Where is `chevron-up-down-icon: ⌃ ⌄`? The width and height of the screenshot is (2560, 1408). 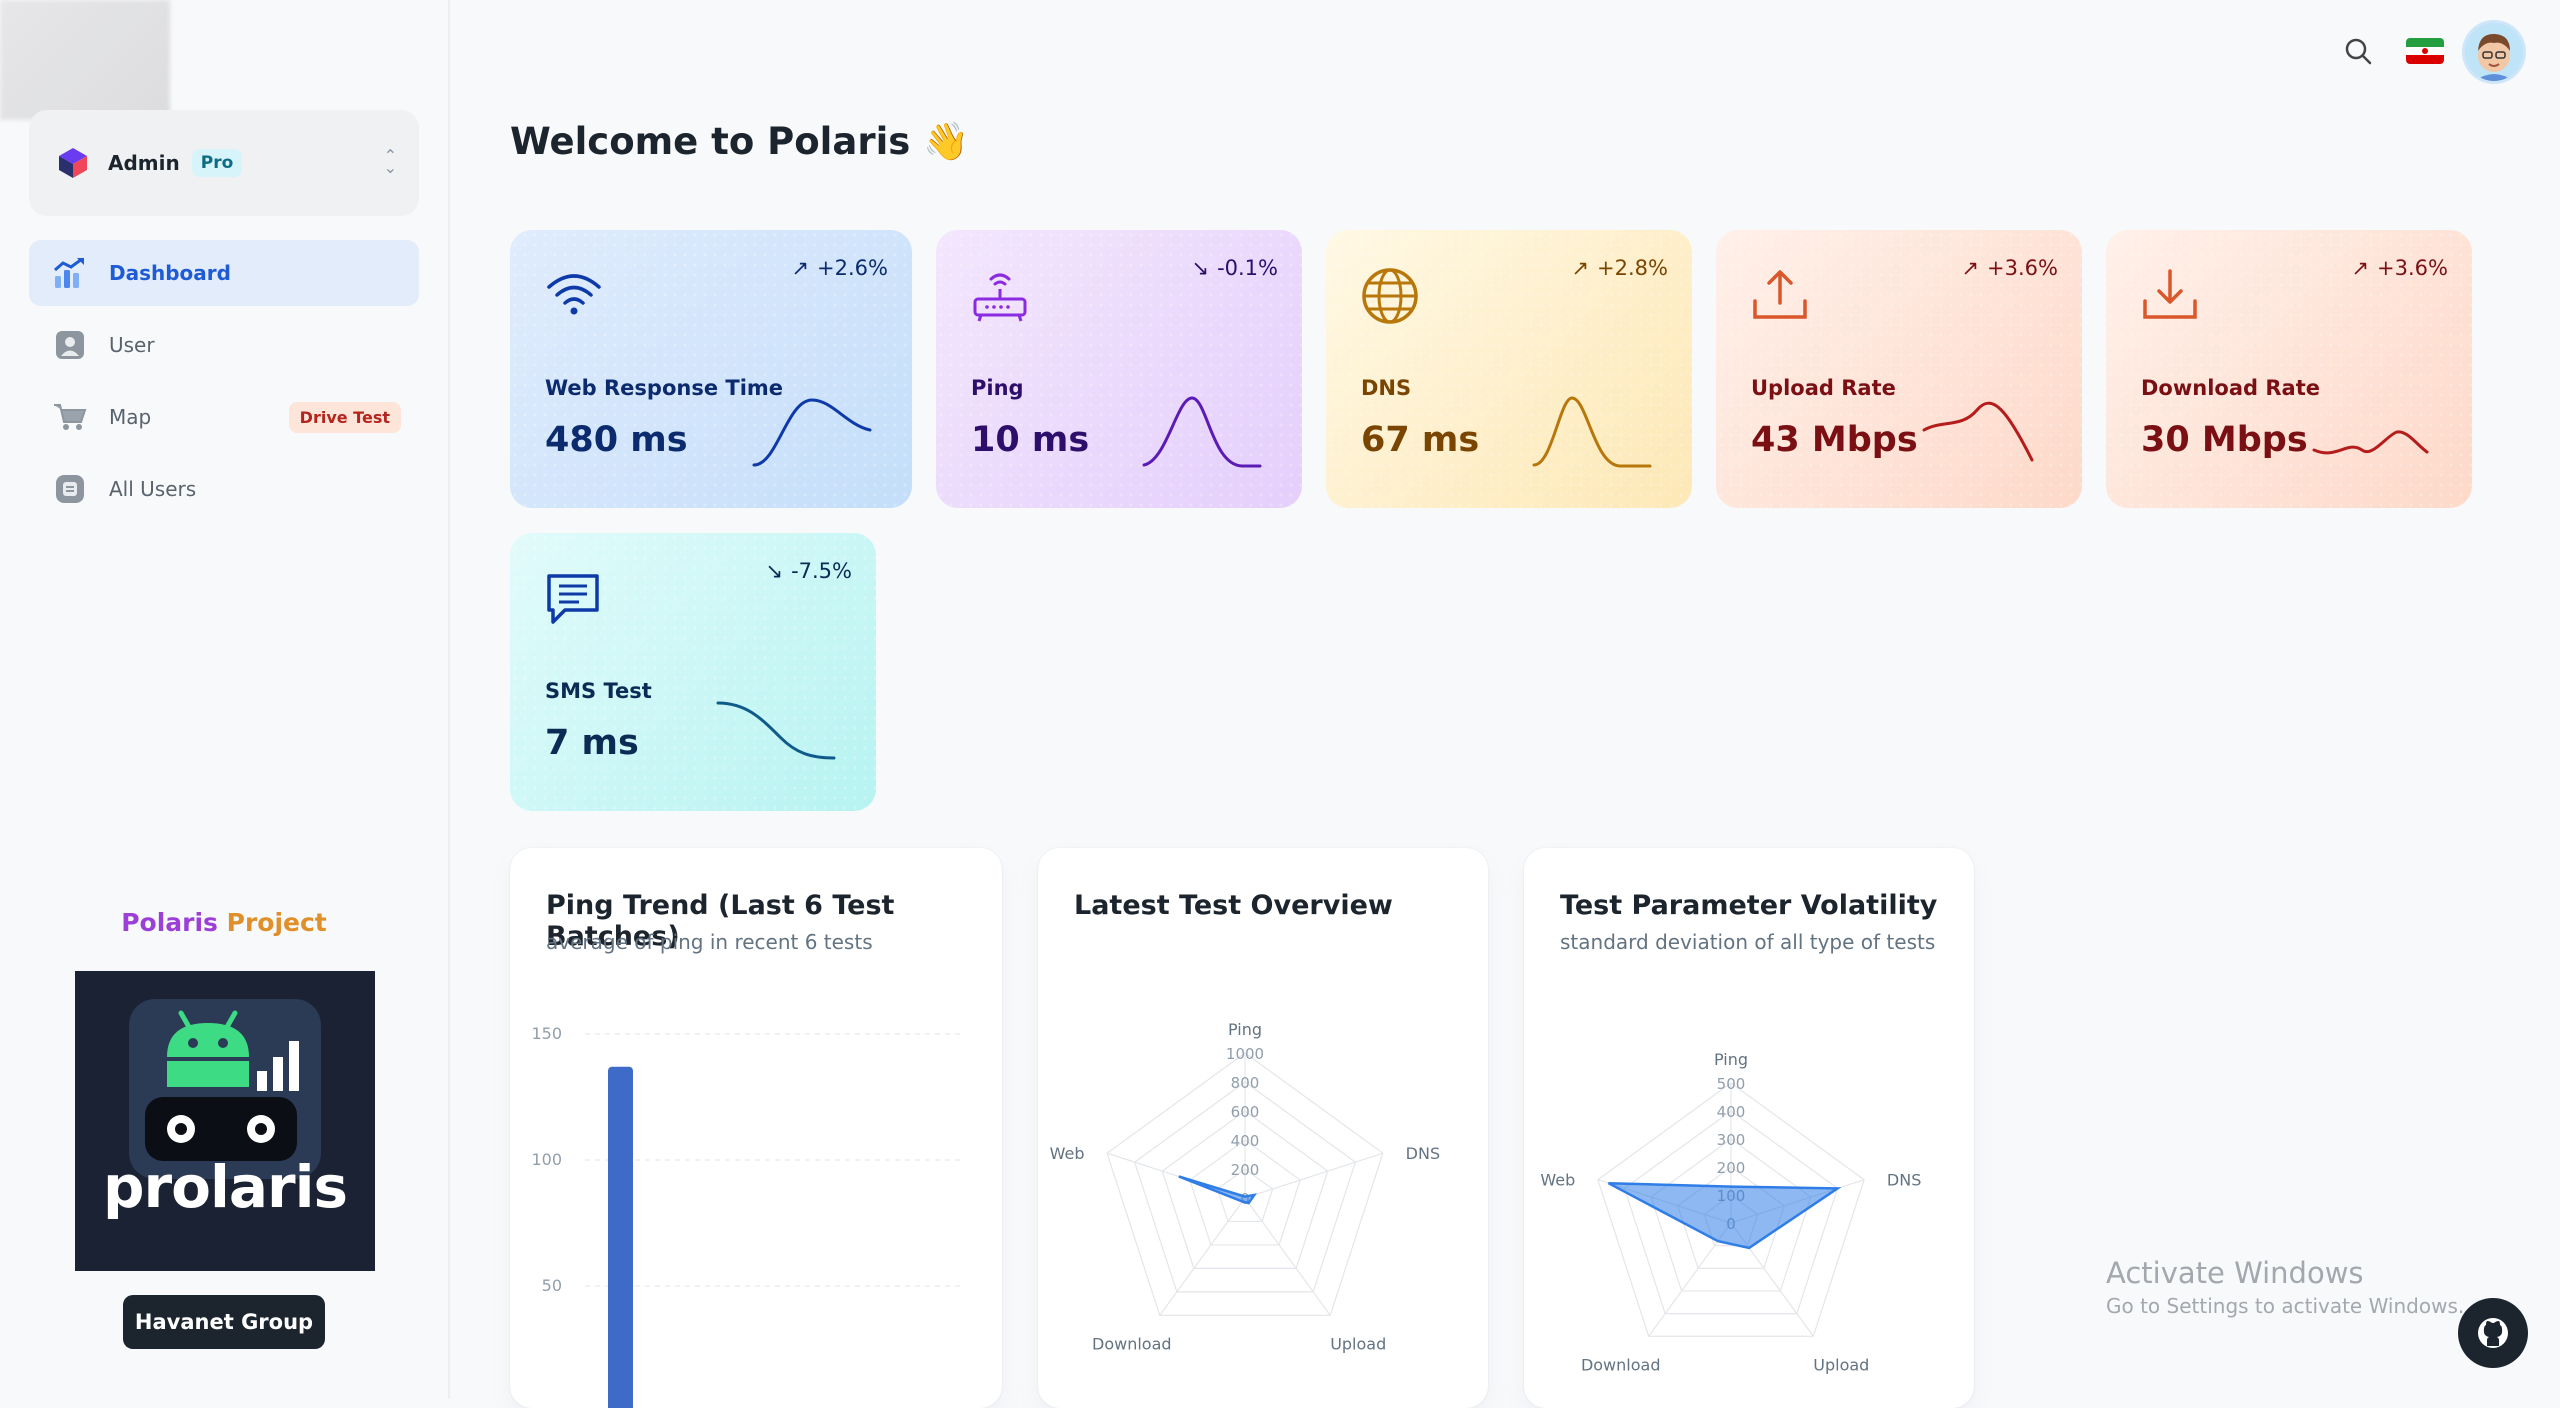 chevron-up-down-icon: ⌃ ⌄ is located at coordinates (390, 161).